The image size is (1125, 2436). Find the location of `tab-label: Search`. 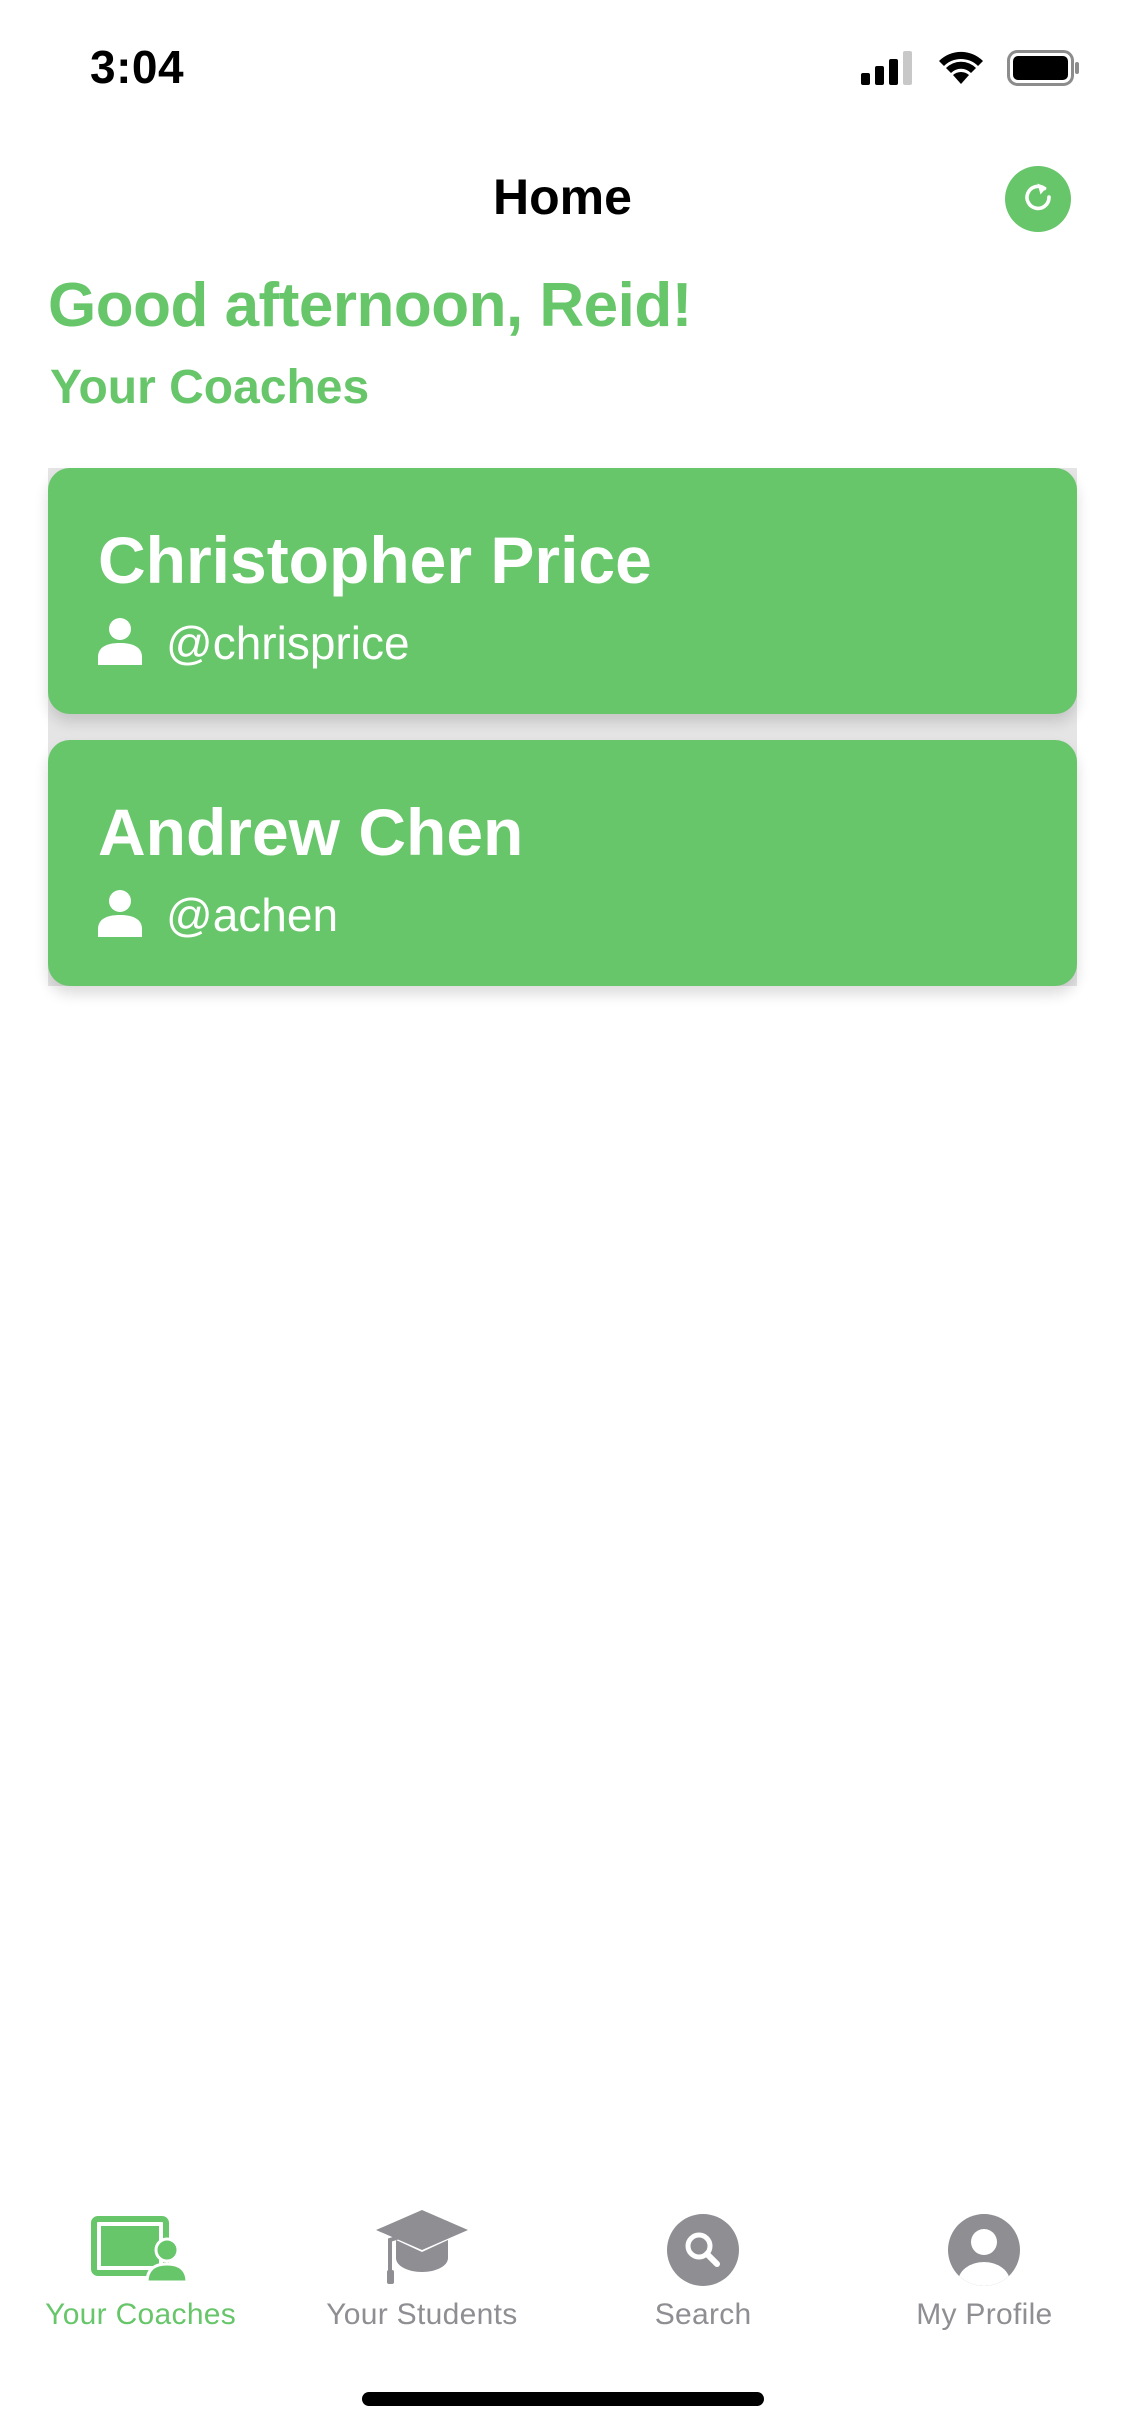

tab-label: Search is located at coordinates (703, 2314).